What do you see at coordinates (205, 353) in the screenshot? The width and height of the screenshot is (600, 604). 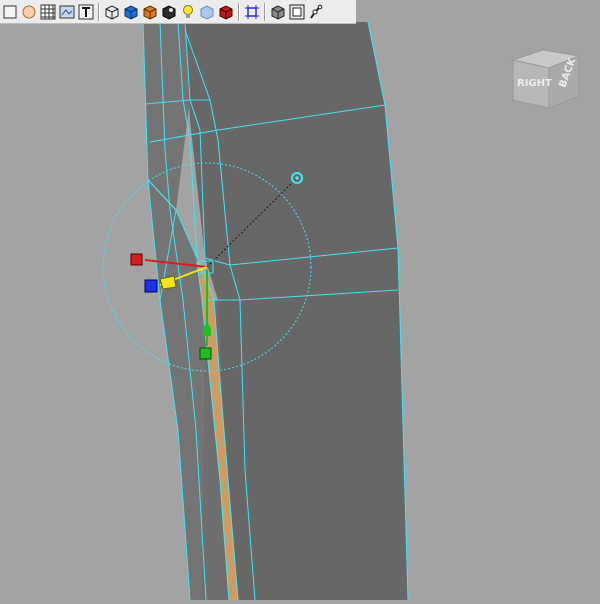 I see `y-axis-handle` at bounding box center [205, 353].